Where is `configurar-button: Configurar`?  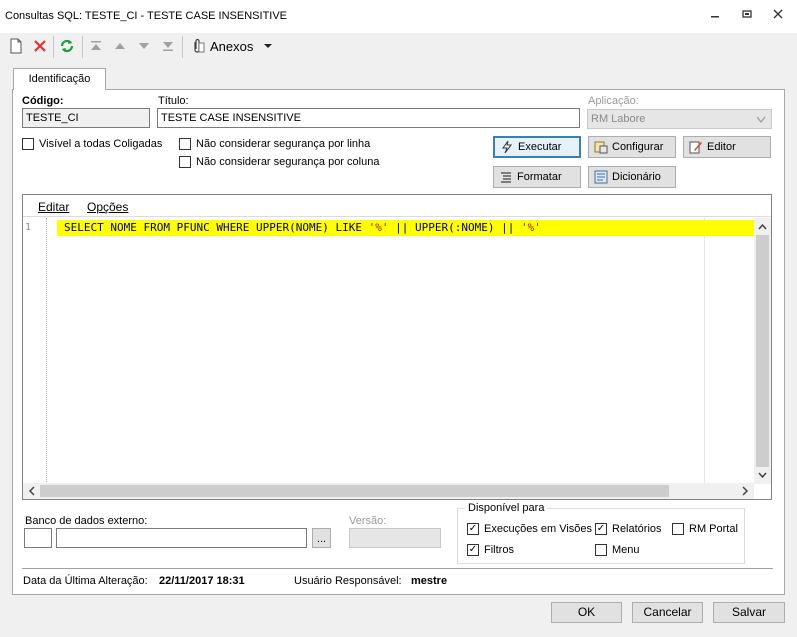 configurar-button: Configurar is located at coordinates (632, 147).